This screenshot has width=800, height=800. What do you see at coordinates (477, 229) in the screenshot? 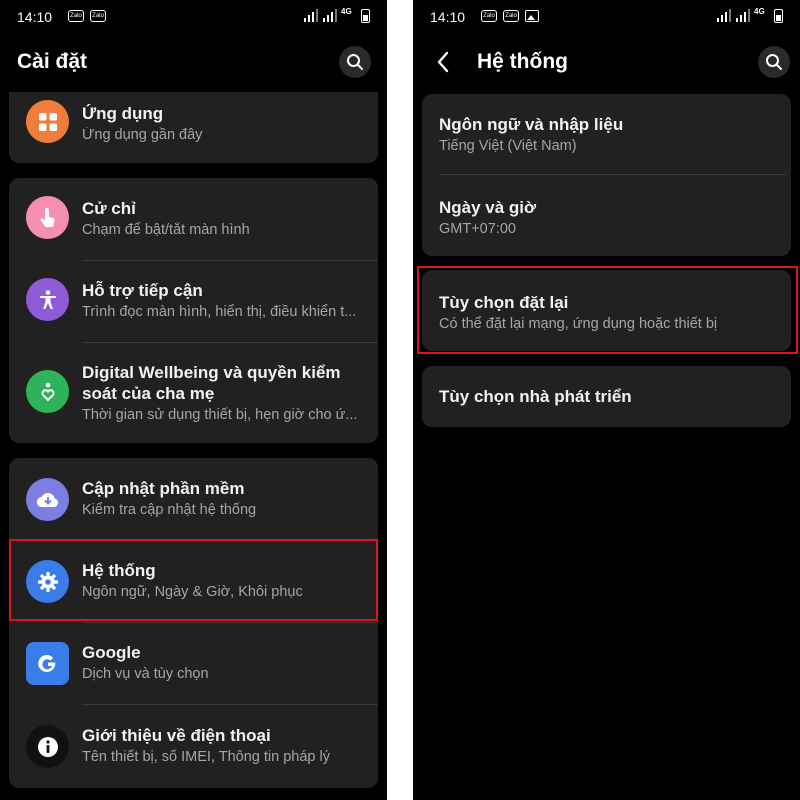
I see `item-subtitle: GMT+07:00` at bounding box center [477, 229].